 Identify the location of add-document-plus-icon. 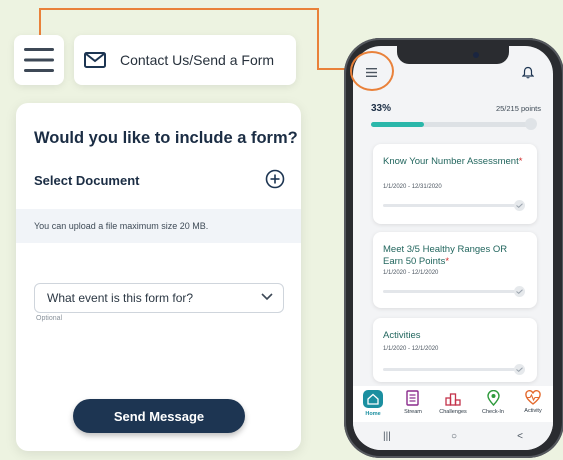
(275, 179).